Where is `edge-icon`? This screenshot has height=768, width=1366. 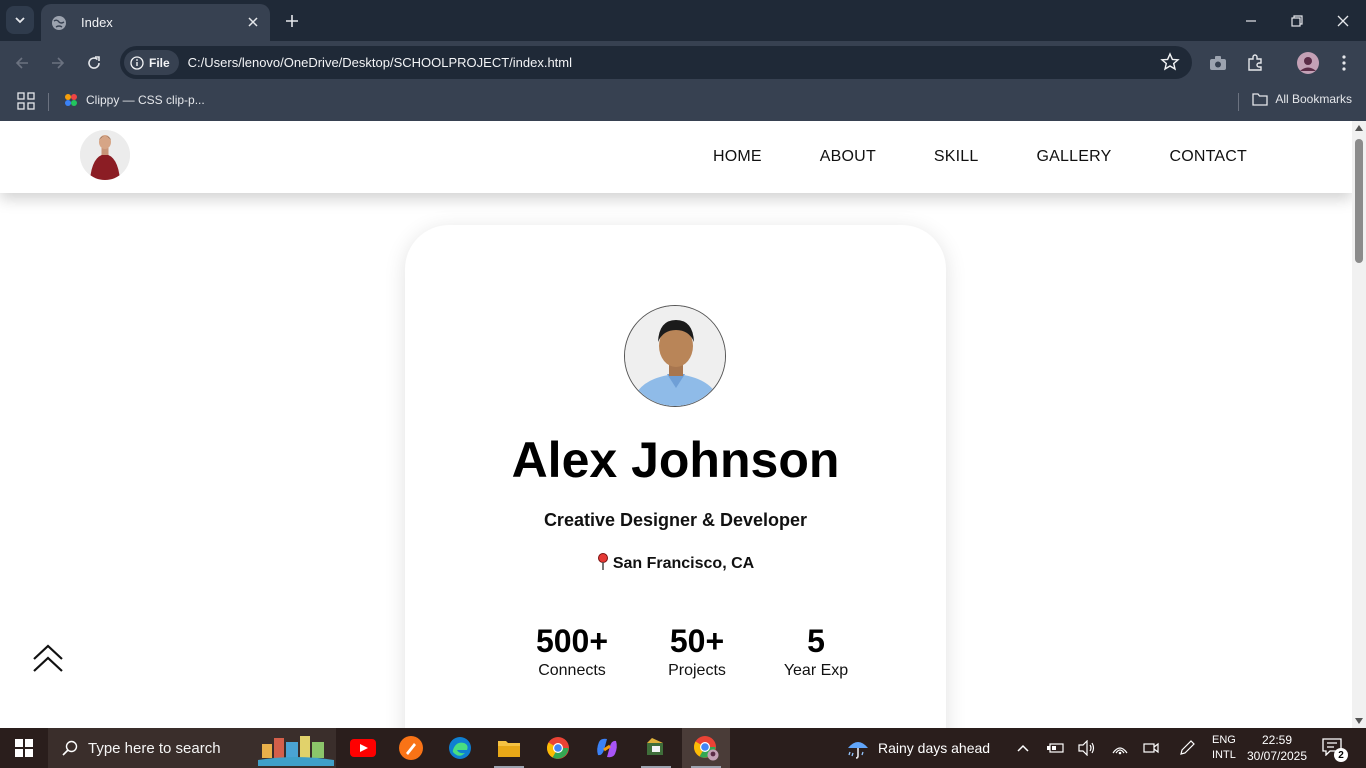
edge-icon is located at coordinates (460, 748).